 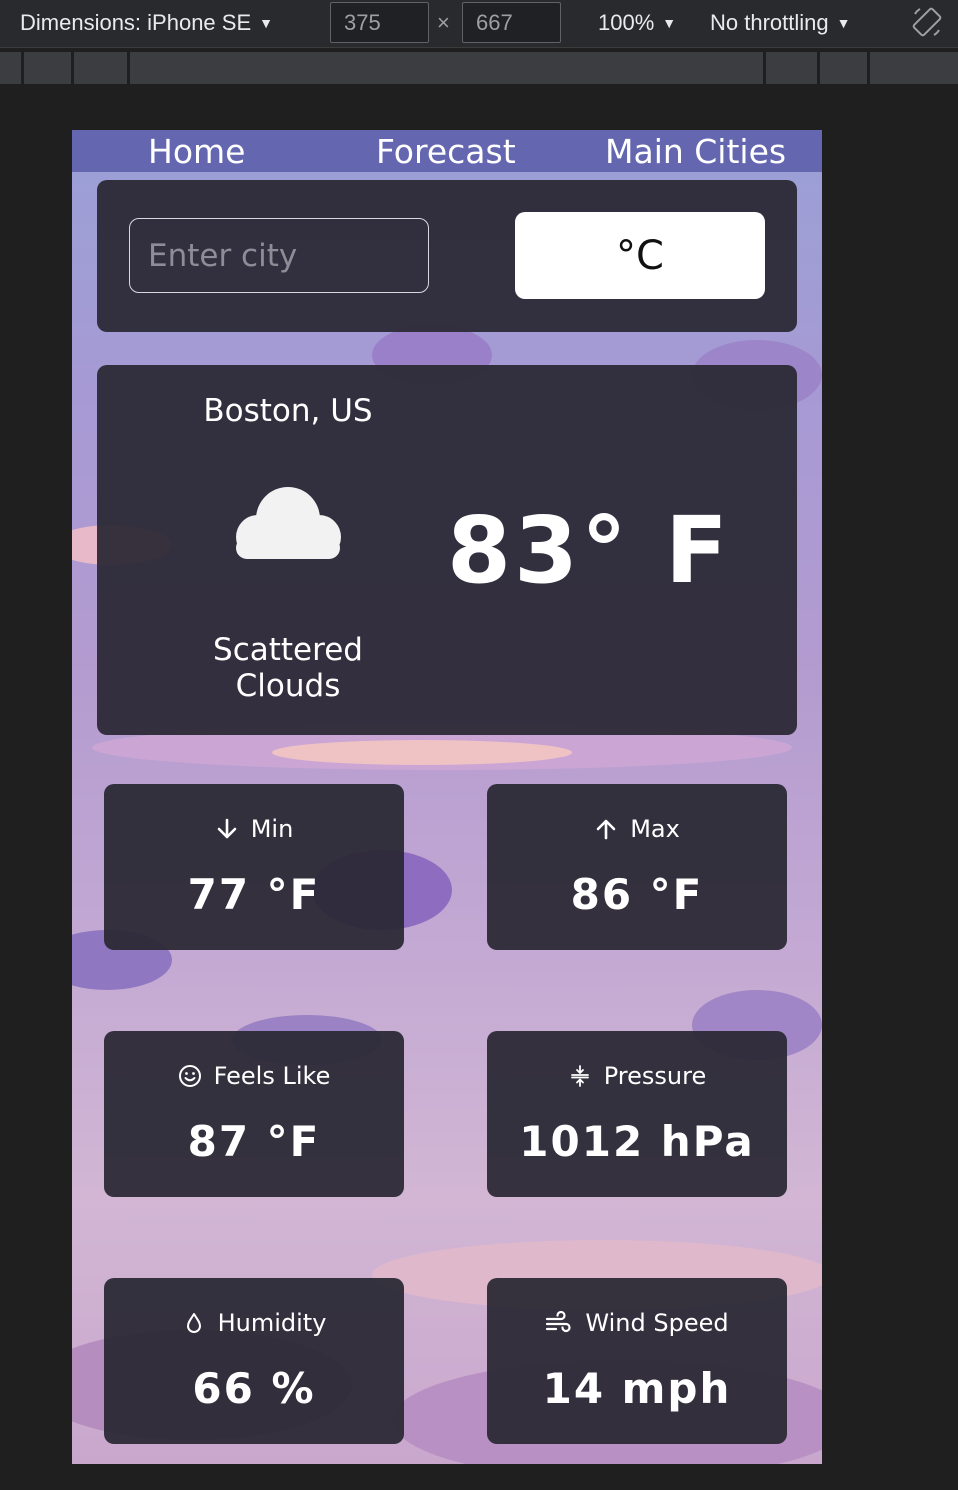 What do you see at coordinates (769, 22) in the screenshot?
I see `throttling-label: No throttling` at bounding box center [769, 22].